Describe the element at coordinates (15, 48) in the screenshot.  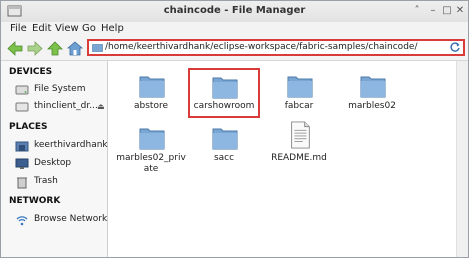
I see `back-arrow-icon` at that location.